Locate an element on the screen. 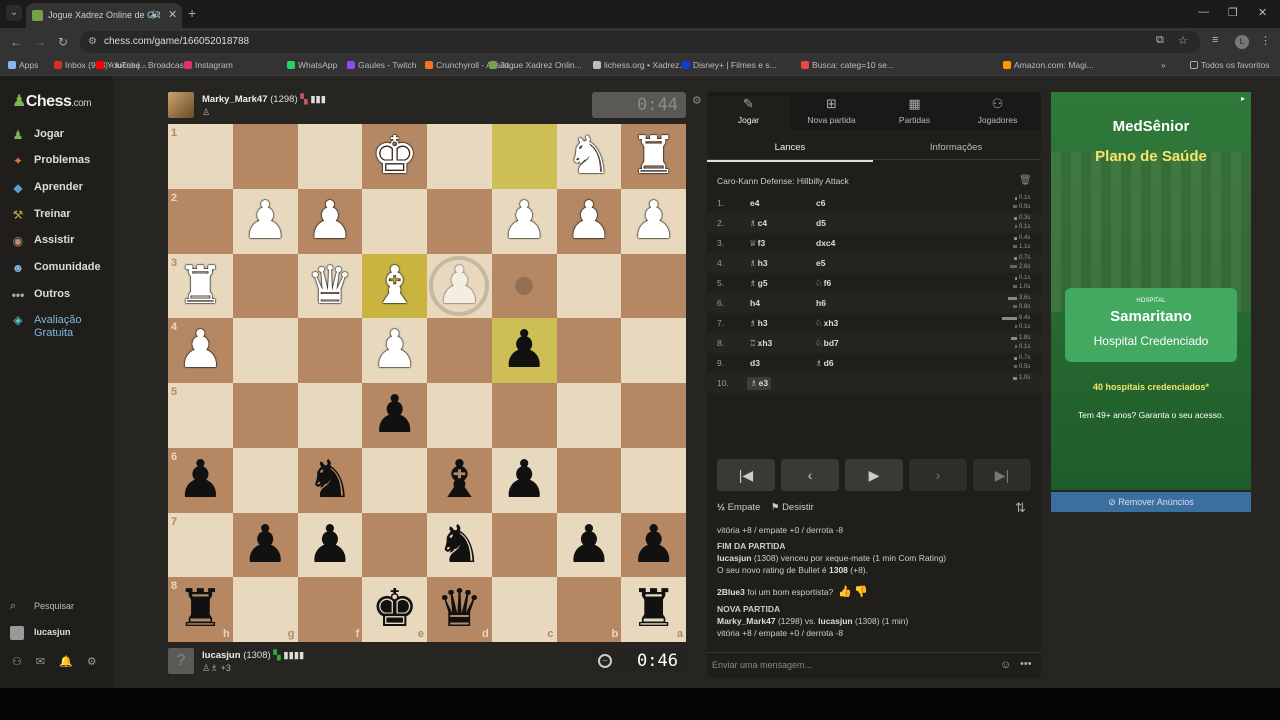 This screenshot has width=1280, height=720. speaker-icon: 🔈 is located at coordinates (156, 14).